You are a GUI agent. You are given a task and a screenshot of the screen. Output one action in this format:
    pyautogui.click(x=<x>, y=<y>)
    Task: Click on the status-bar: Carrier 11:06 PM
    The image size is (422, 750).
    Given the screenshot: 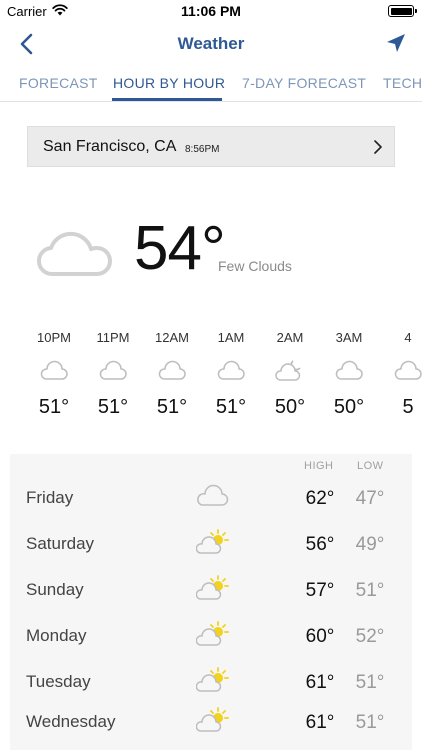 What is the action you would take?
    pyautogui.click(x=211, y=11)
    